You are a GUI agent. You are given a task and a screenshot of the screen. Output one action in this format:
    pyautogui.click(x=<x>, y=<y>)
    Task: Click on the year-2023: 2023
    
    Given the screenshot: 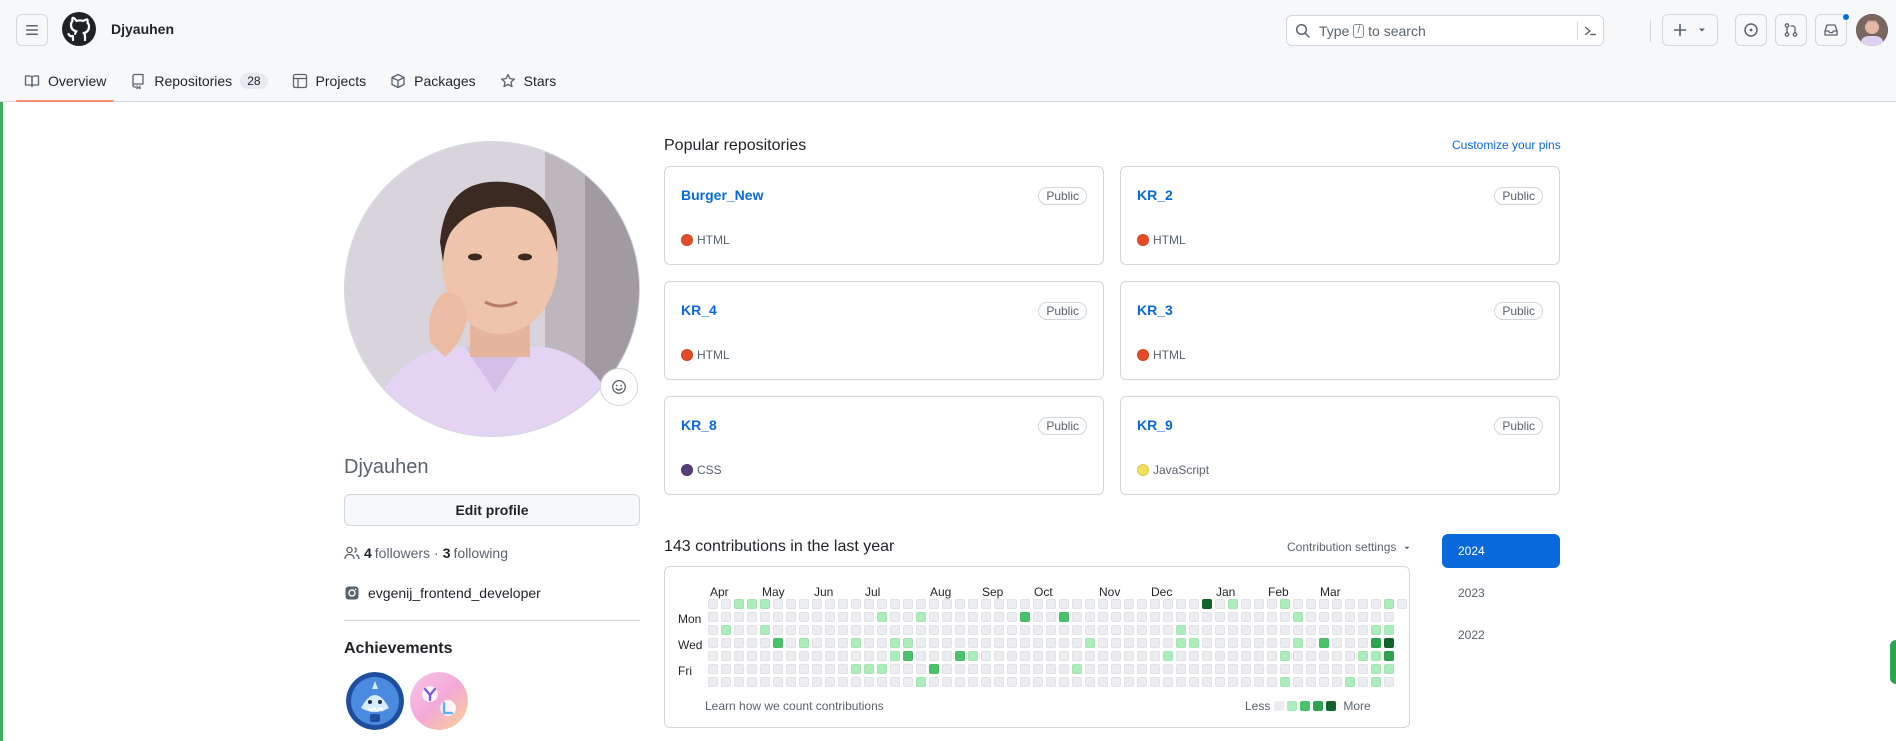 What is the action you would take?
    pyautogui.click(x=1501, y=593)
    